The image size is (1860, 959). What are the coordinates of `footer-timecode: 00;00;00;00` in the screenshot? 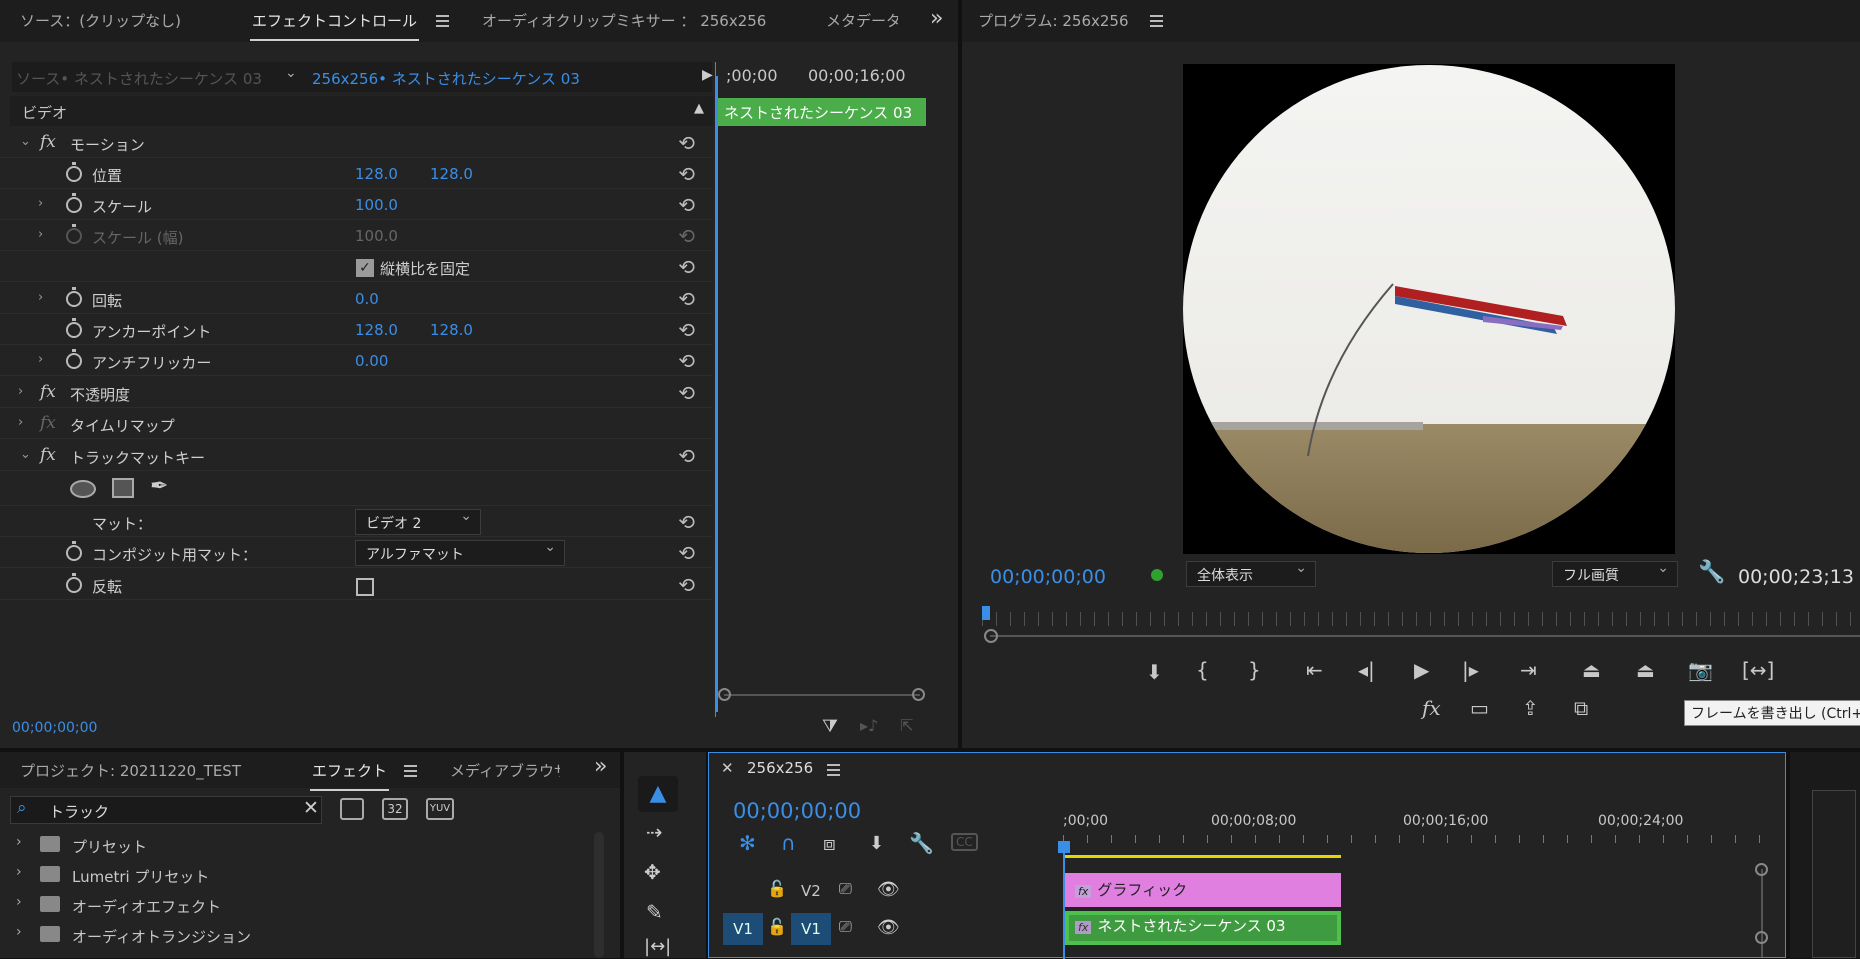 It's located at (54, 728).